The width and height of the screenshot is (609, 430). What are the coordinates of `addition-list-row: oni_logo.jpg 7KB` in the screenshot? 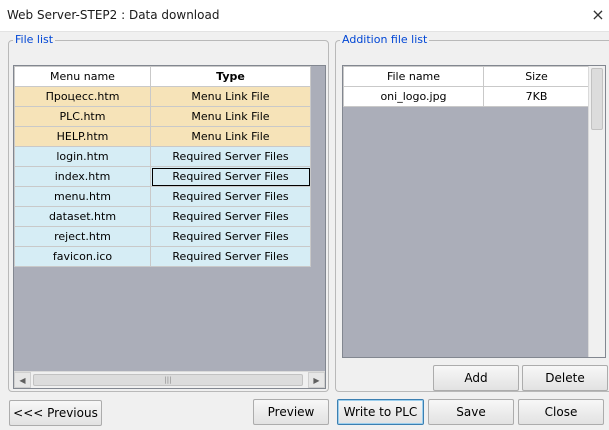 It's located at (466, 96).